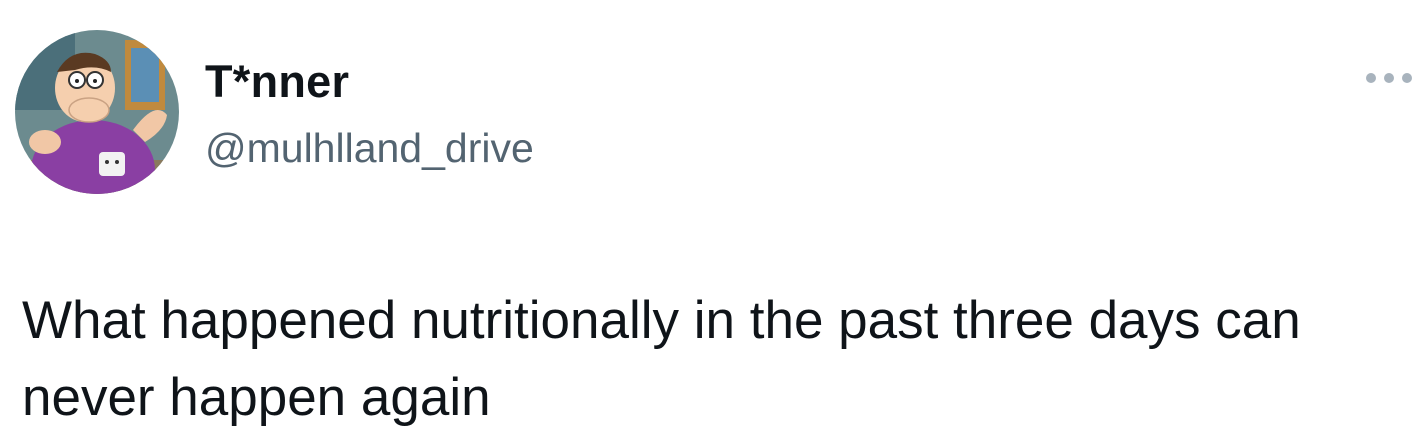 The image size is (1426, 448). I want to click on author-handle: @mulhlland_drive, so click(369, 148).